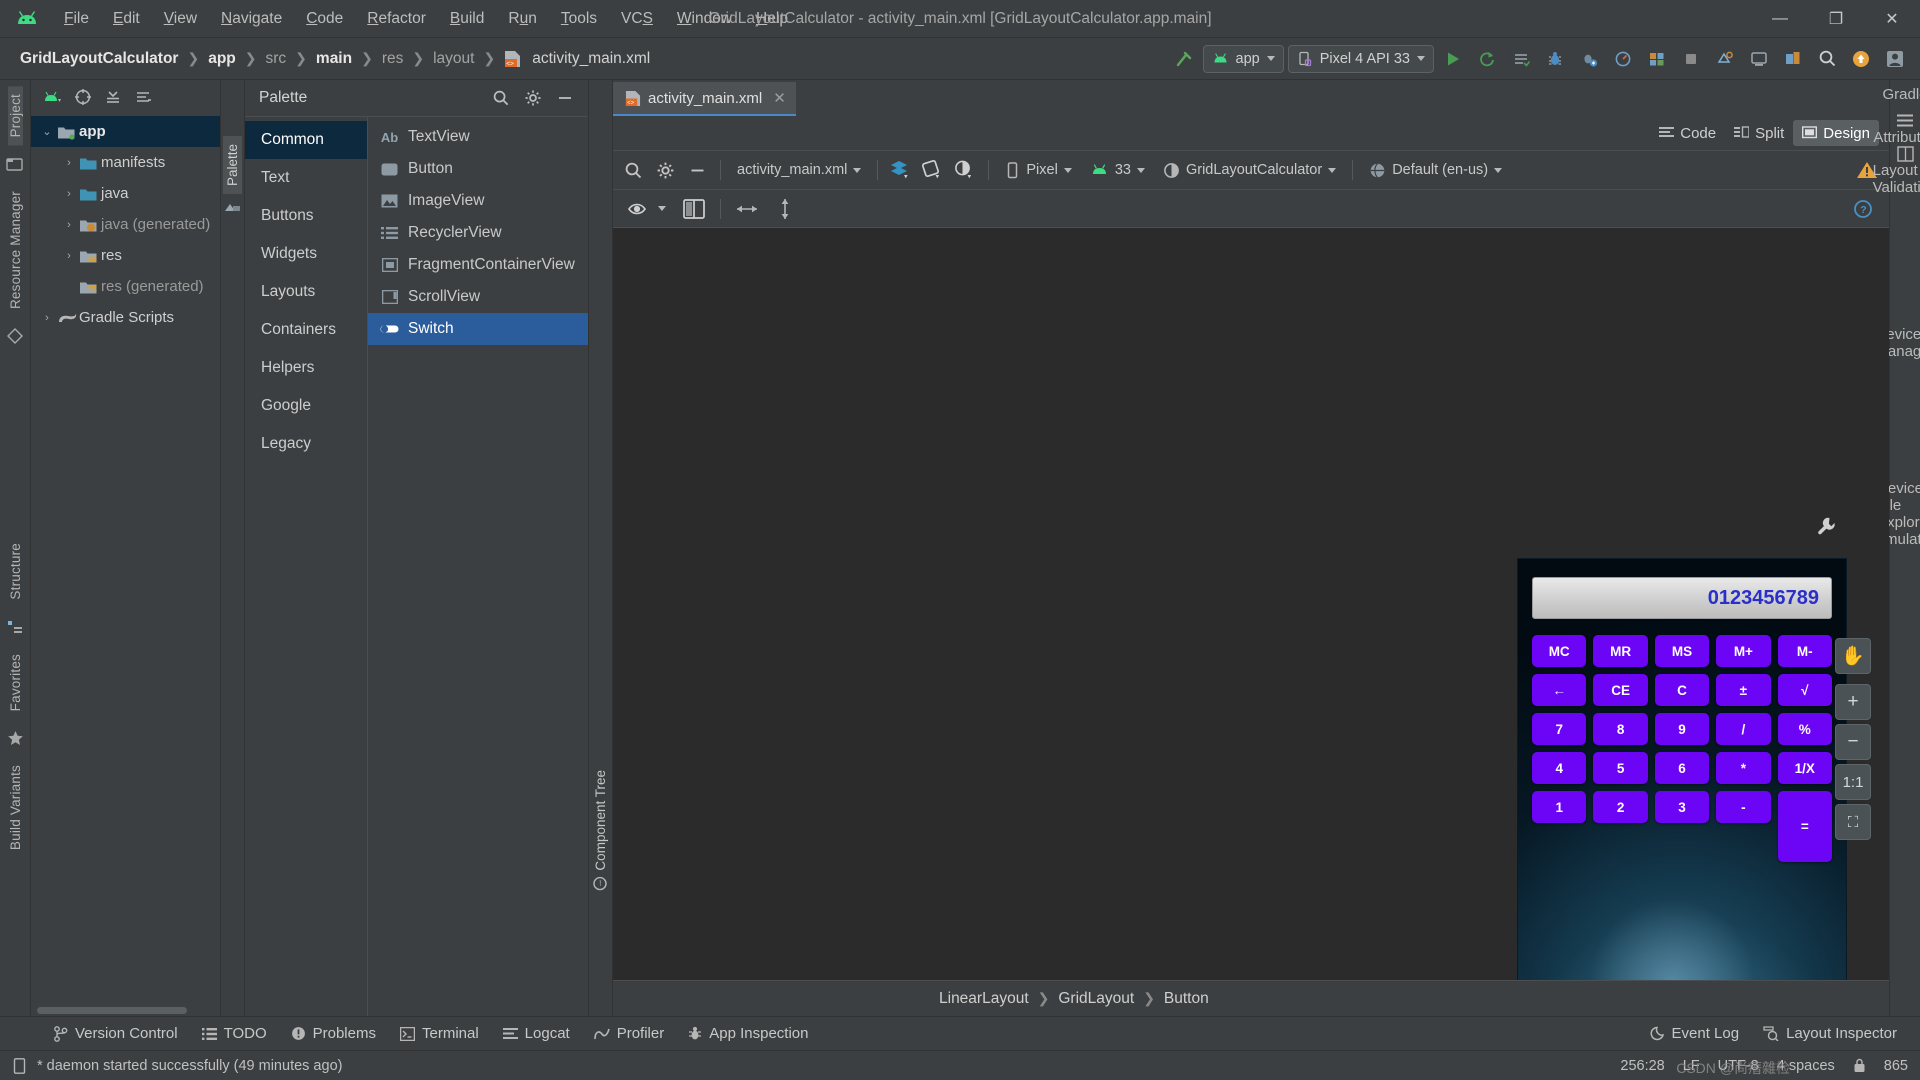  I want to click on calc-button-3: 3, so click(1682, 807).